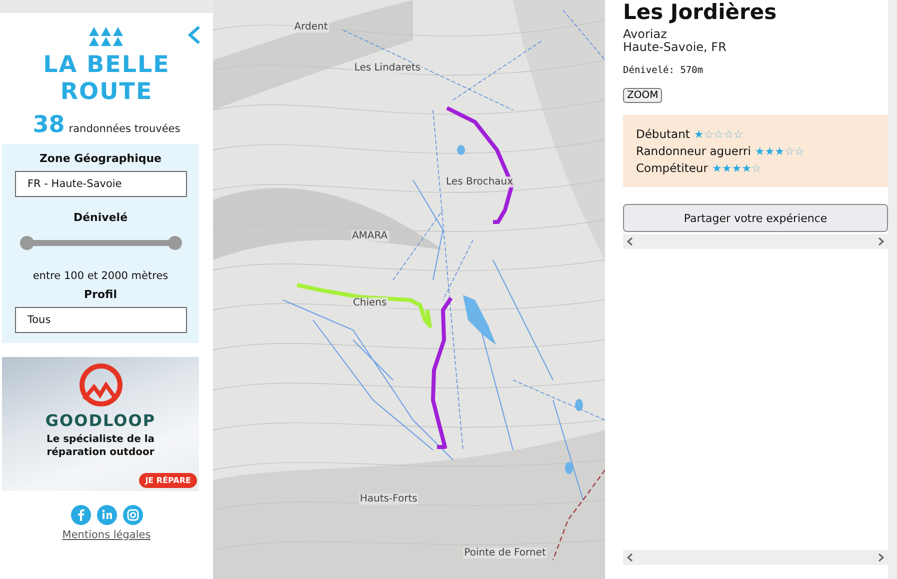 The width and height of the screenshot is (897, 579). I want to click on rating-label: Randonneur aguerri, so click(693, 151).